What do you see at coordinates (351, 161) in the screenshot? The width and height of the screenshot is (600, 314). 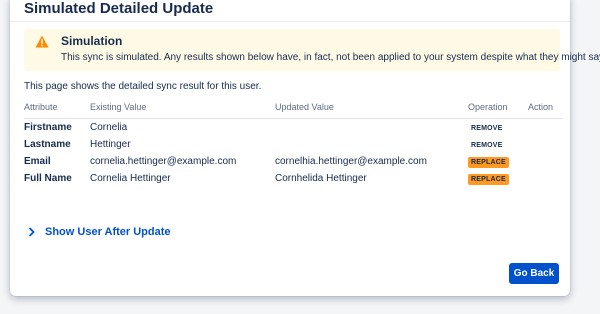 I see `cell-updated-value: cornelhia.hettinger@example.com` at bounding box center [351, 161].